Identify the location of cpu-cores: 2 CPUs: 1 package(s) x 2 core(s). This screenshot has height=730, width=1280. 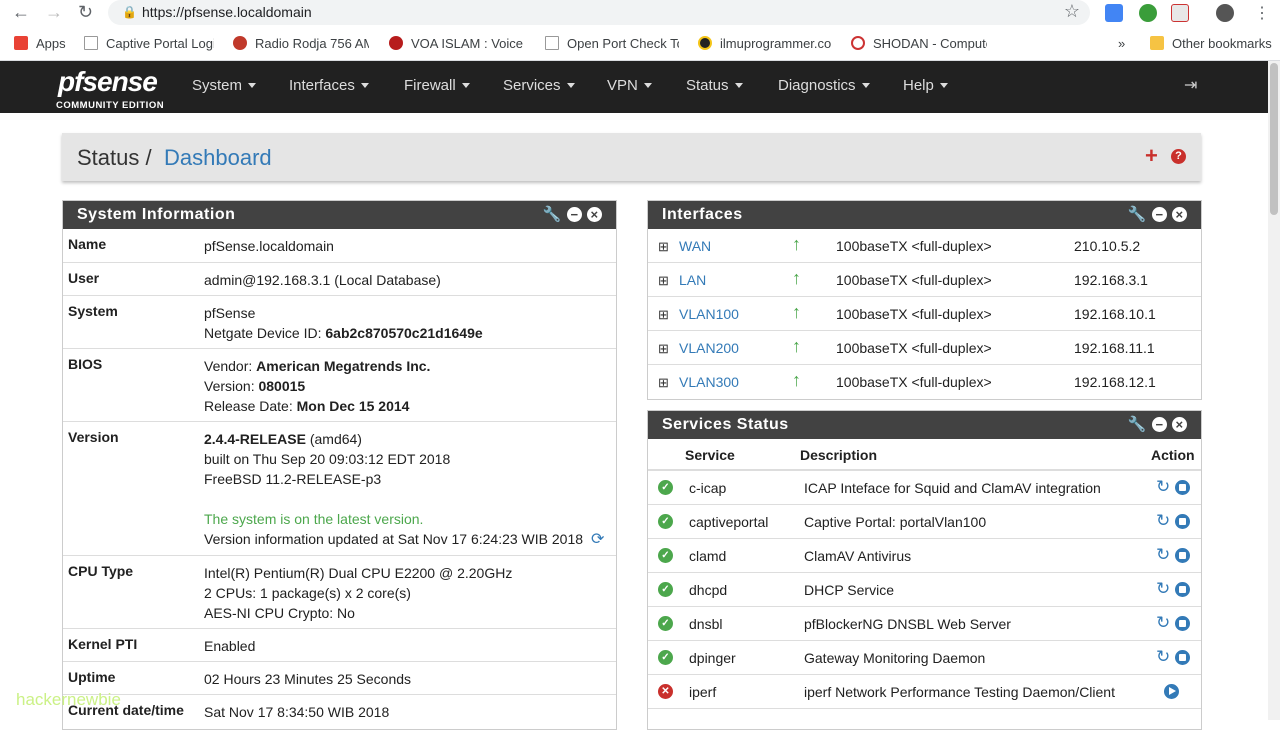
(307, 593).